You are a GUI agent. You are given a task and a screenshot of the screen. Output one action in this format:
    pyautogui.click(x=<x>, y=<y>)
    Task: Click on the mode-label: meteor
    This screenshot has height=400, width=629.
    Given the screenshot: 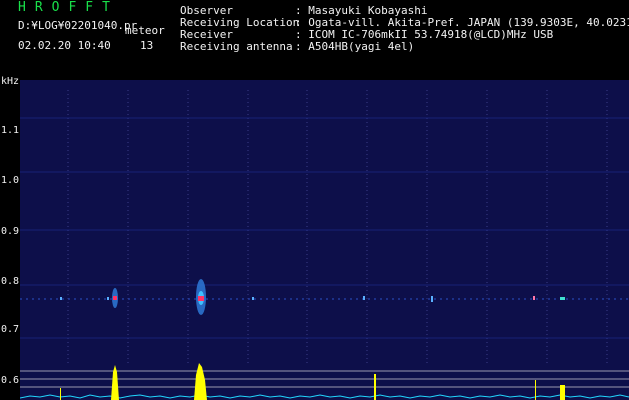 What is the action you would take?
    pyautogui.click(x=145, y=30)
    